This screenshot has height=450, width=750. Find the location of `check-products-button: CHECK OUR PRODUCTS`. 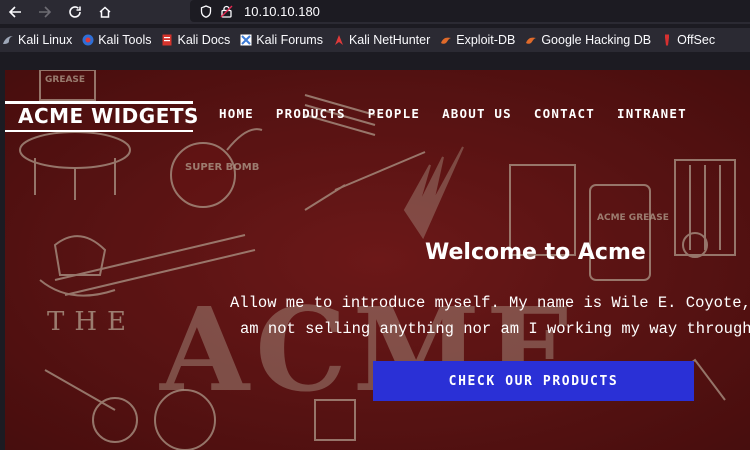

check-products-button: CHECK OUR PRODUCTS is located at coordinates (533, 381).